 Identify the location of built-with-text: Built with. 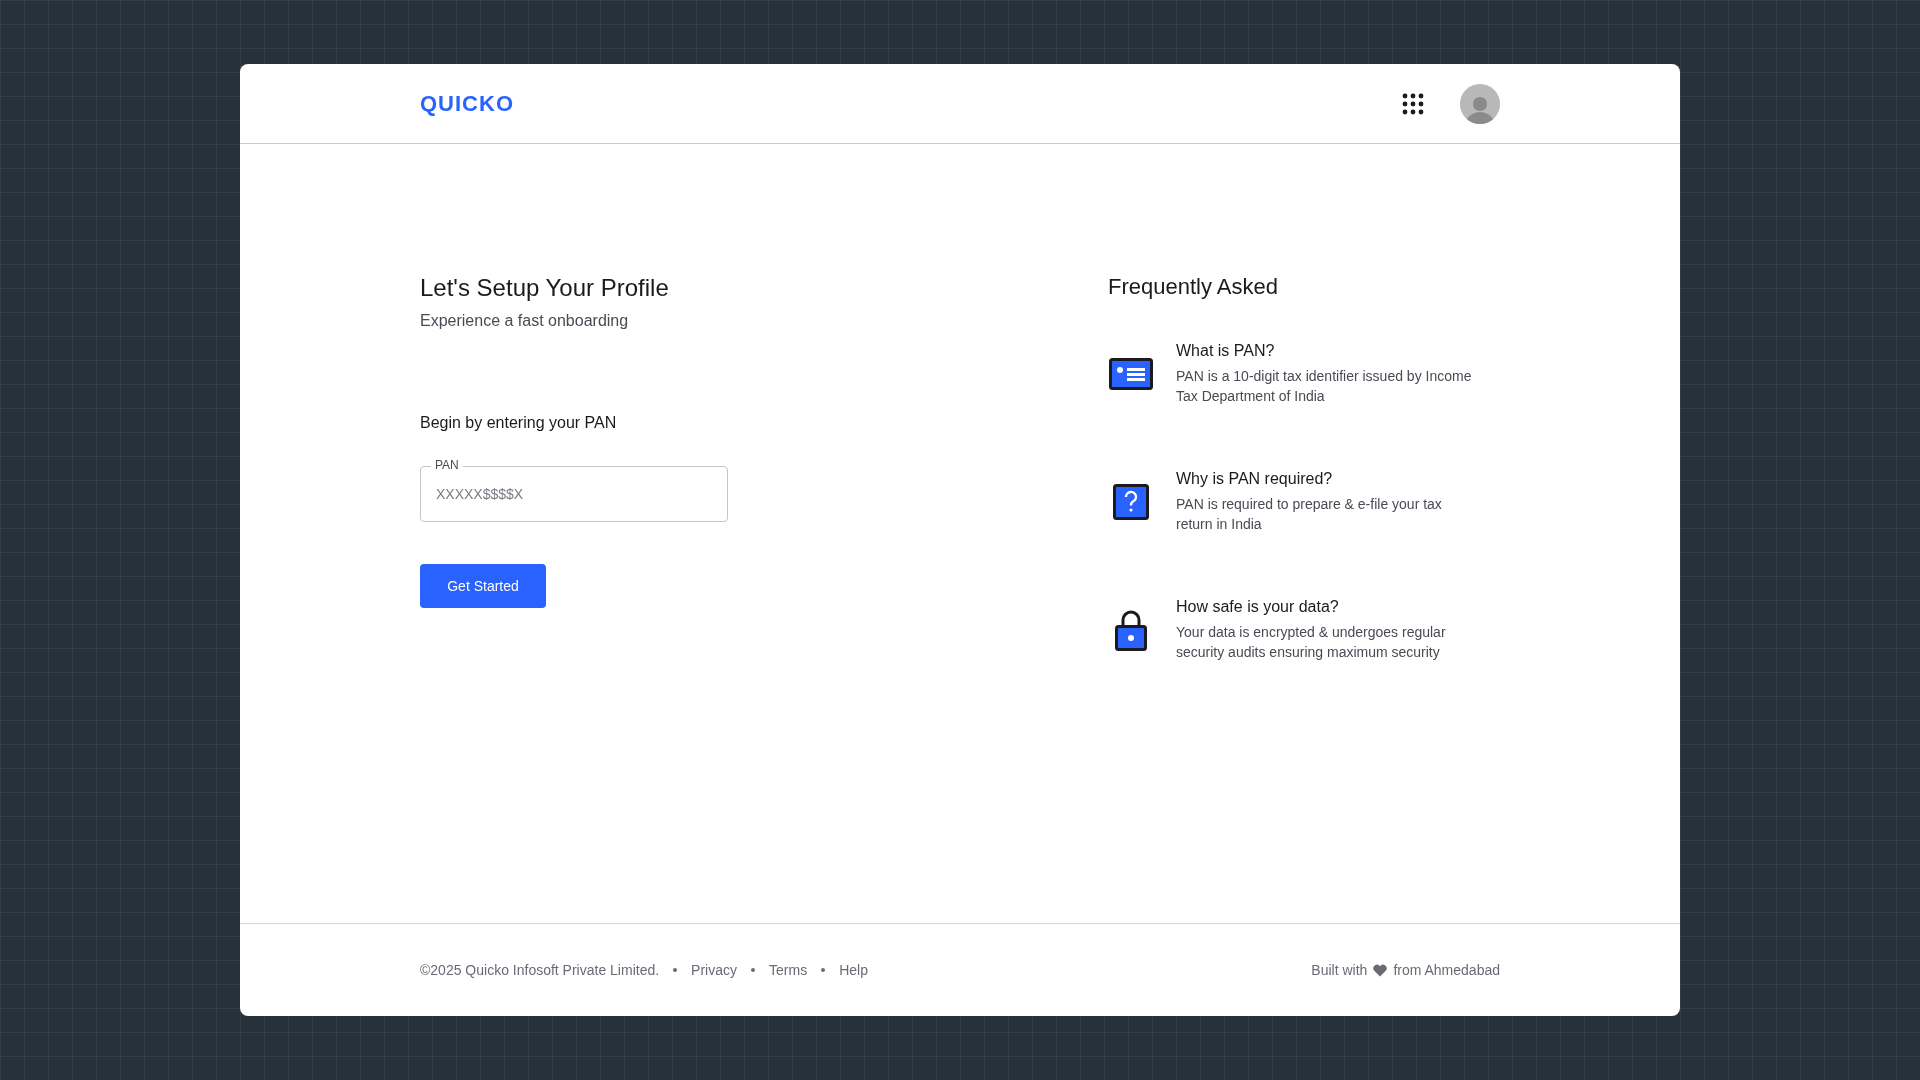
(1339, 970).